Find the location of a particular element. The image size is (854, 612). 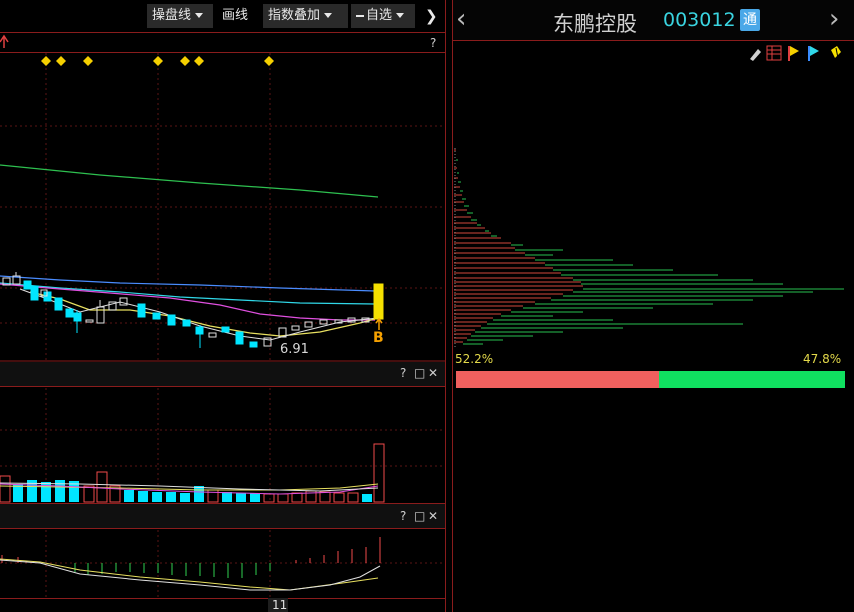

indicator-close-button: ✕ is located at coordinates (433, 516).